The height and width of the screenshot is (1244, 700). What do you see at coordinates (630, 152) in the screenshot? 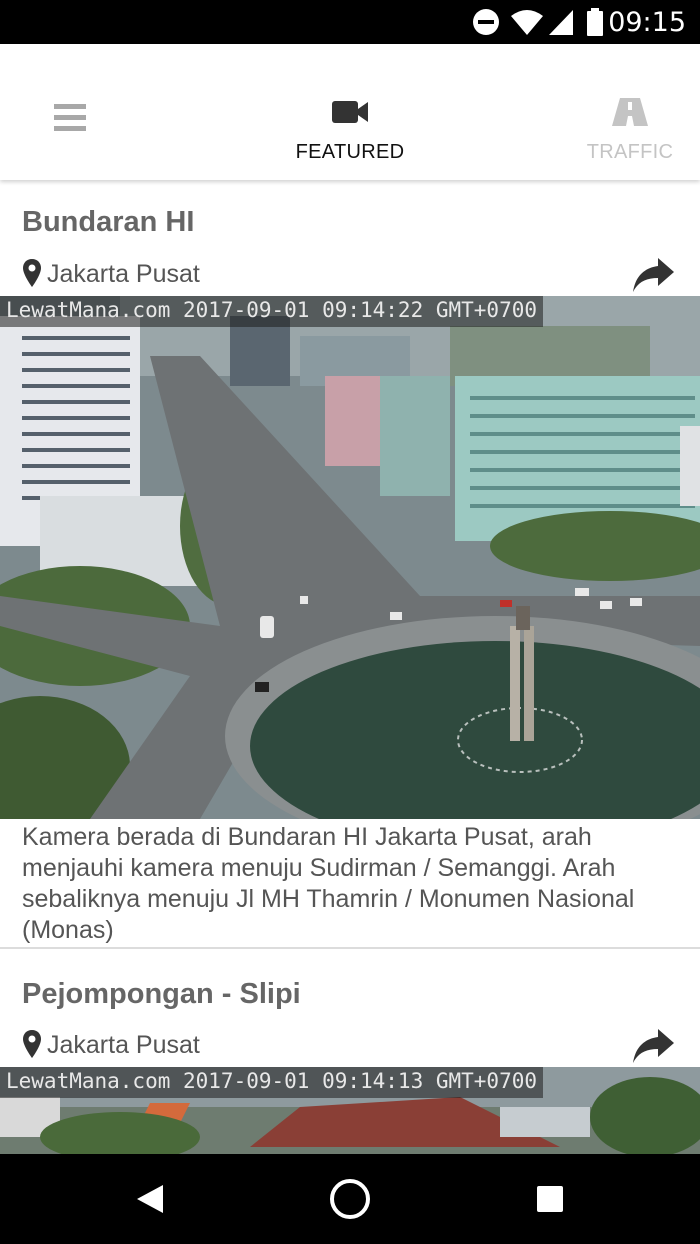
I see `tab-traffic-label: TRAFFIC` at bounding box center [630, 152].